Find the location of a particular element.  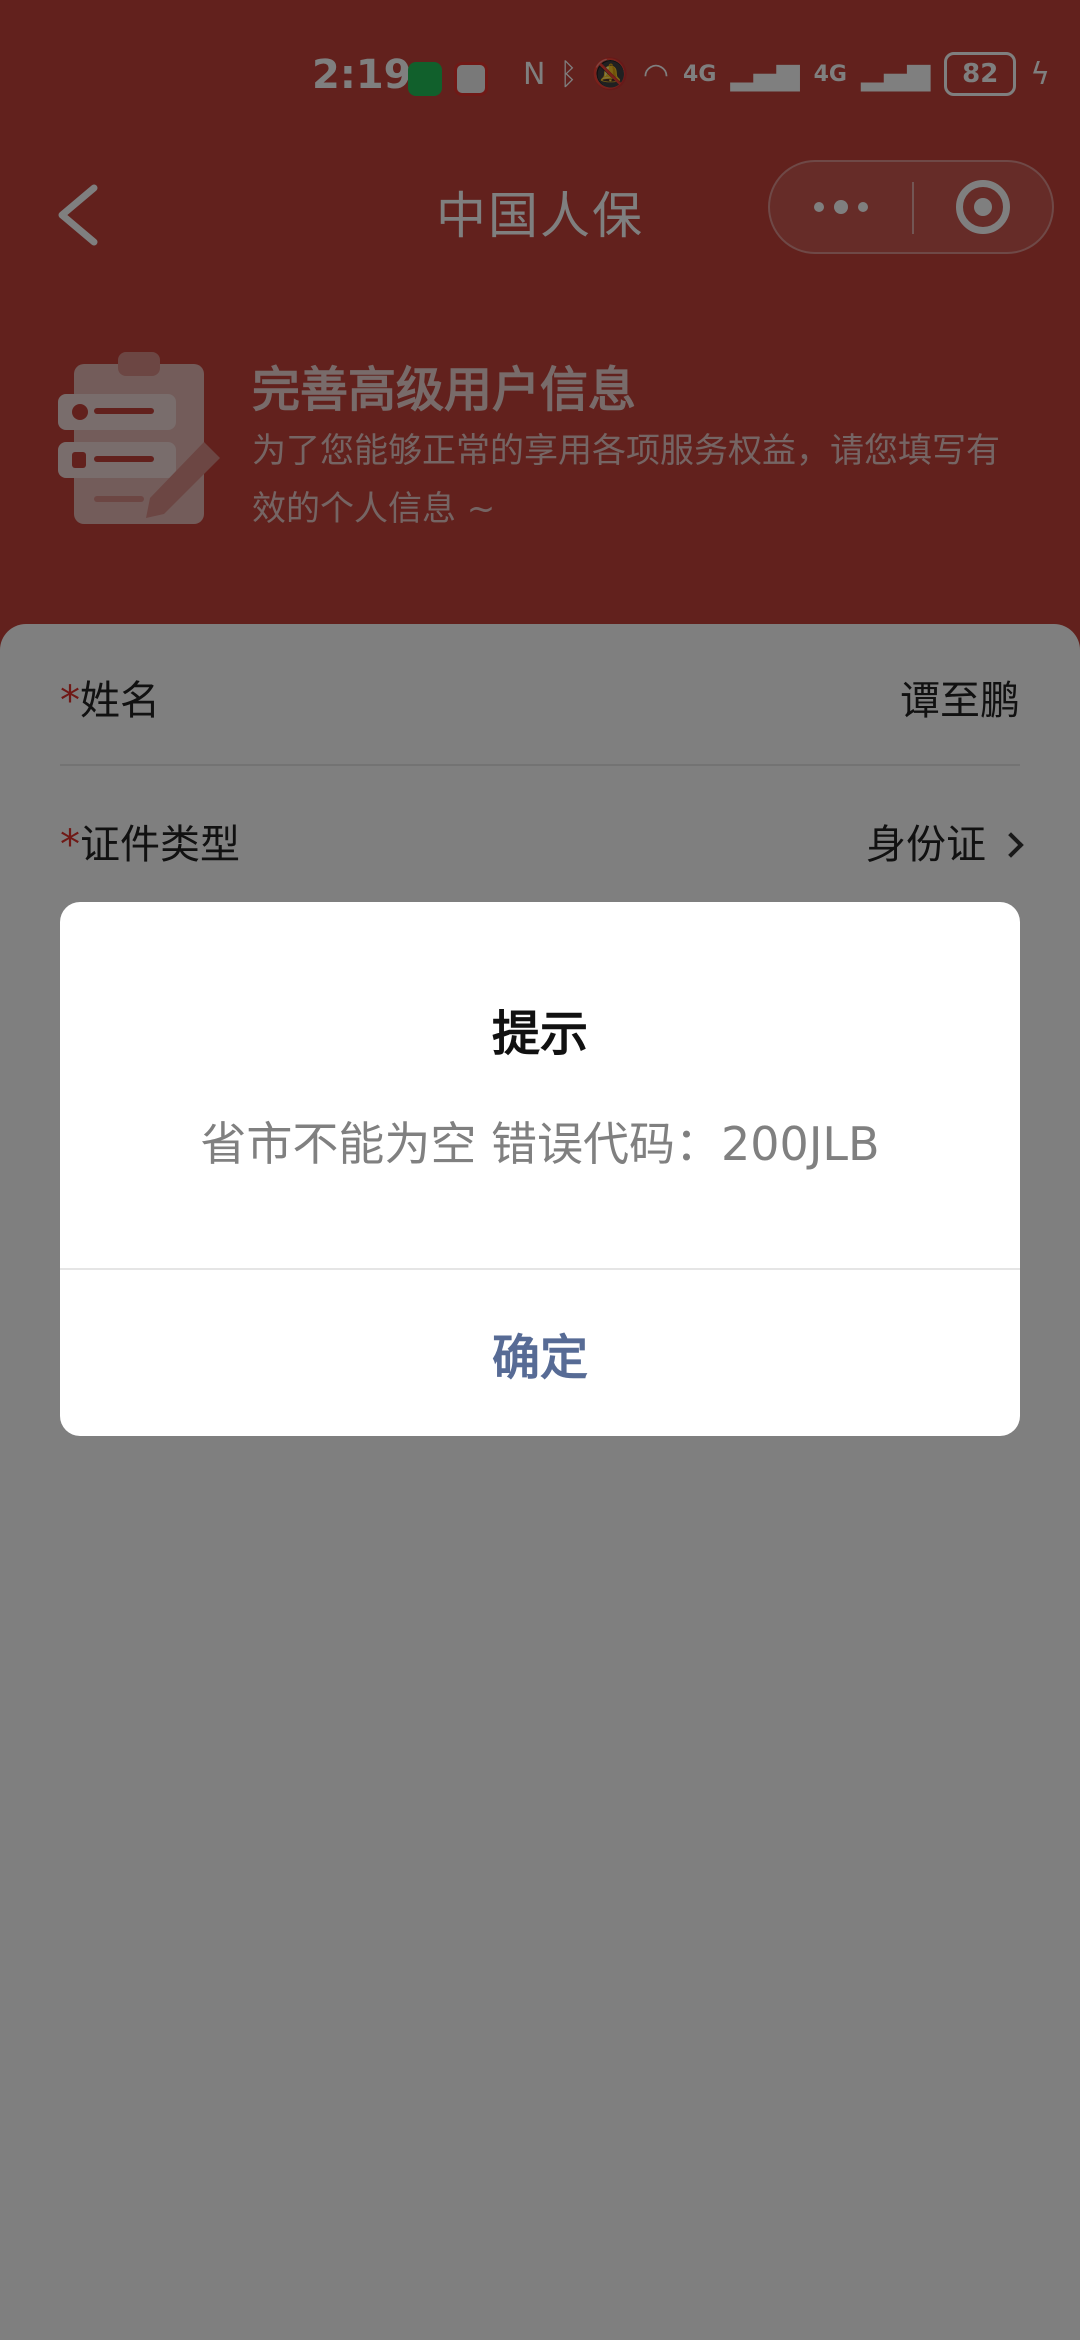

confirm-button: 确定 is located at coordinates (540, 1353).